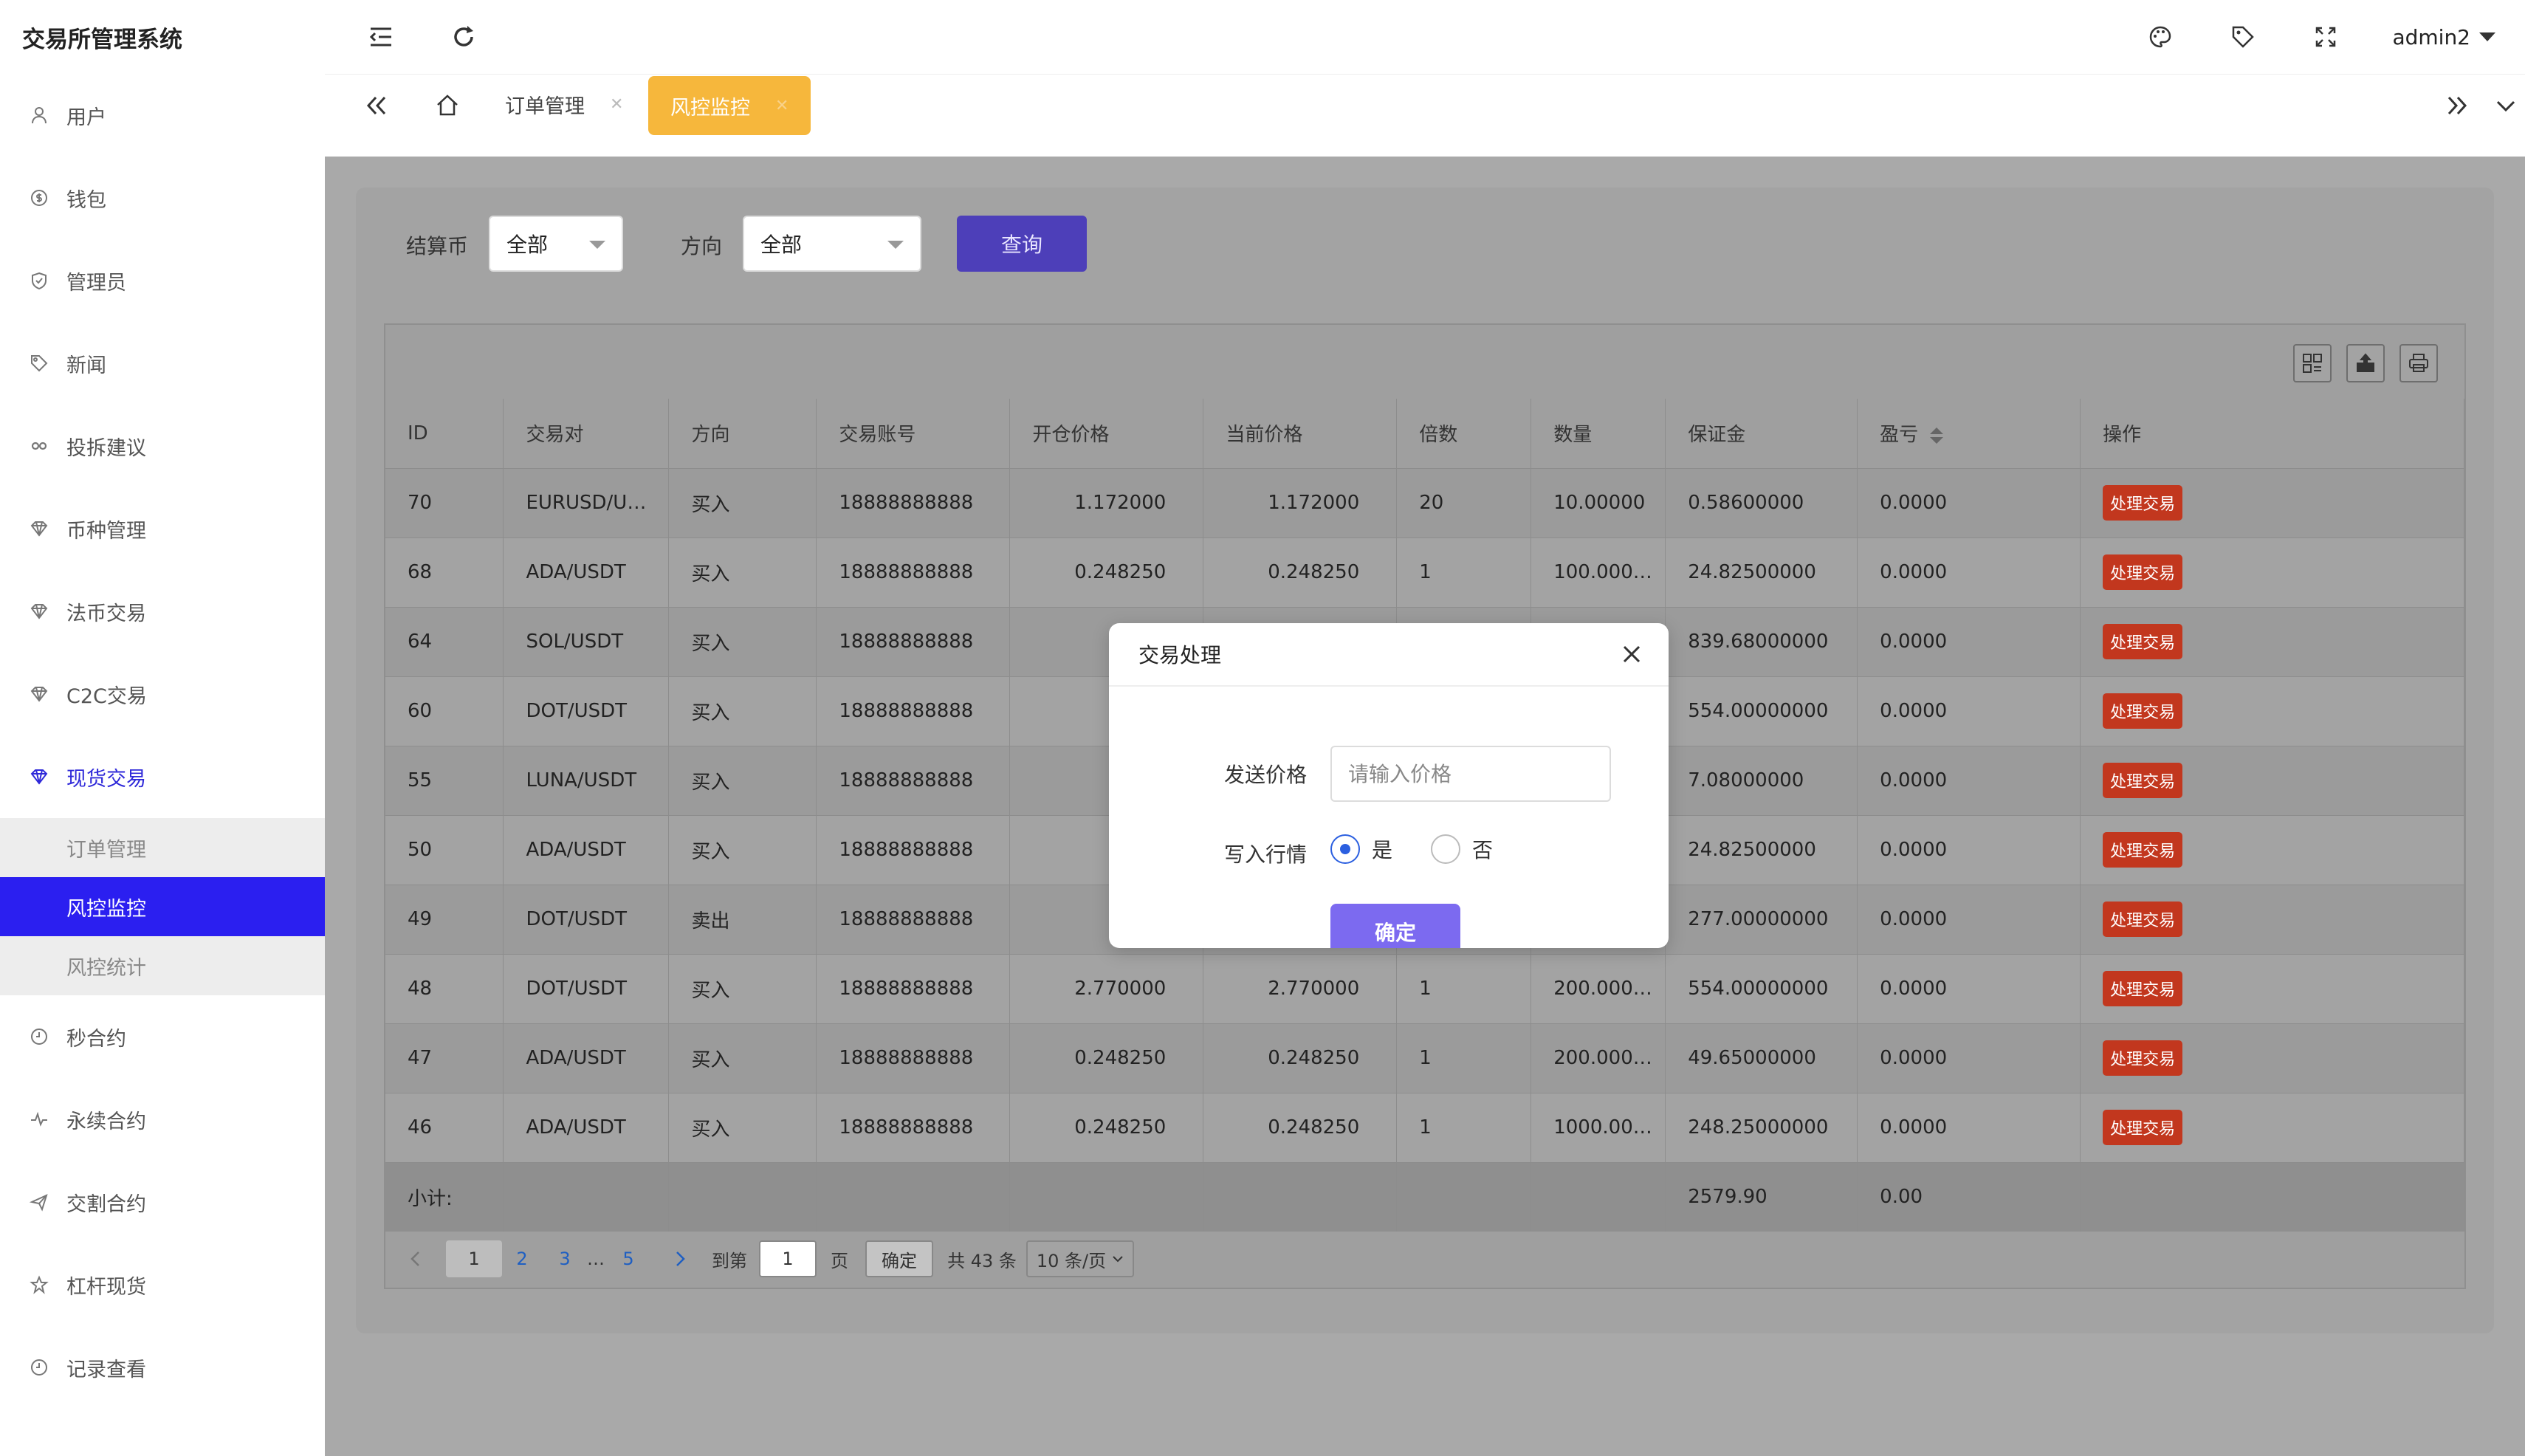  What do you see at coordinates (522, 1259) in the screenshot?
I see `page-2: 2` at bounding box center [522, 1259].